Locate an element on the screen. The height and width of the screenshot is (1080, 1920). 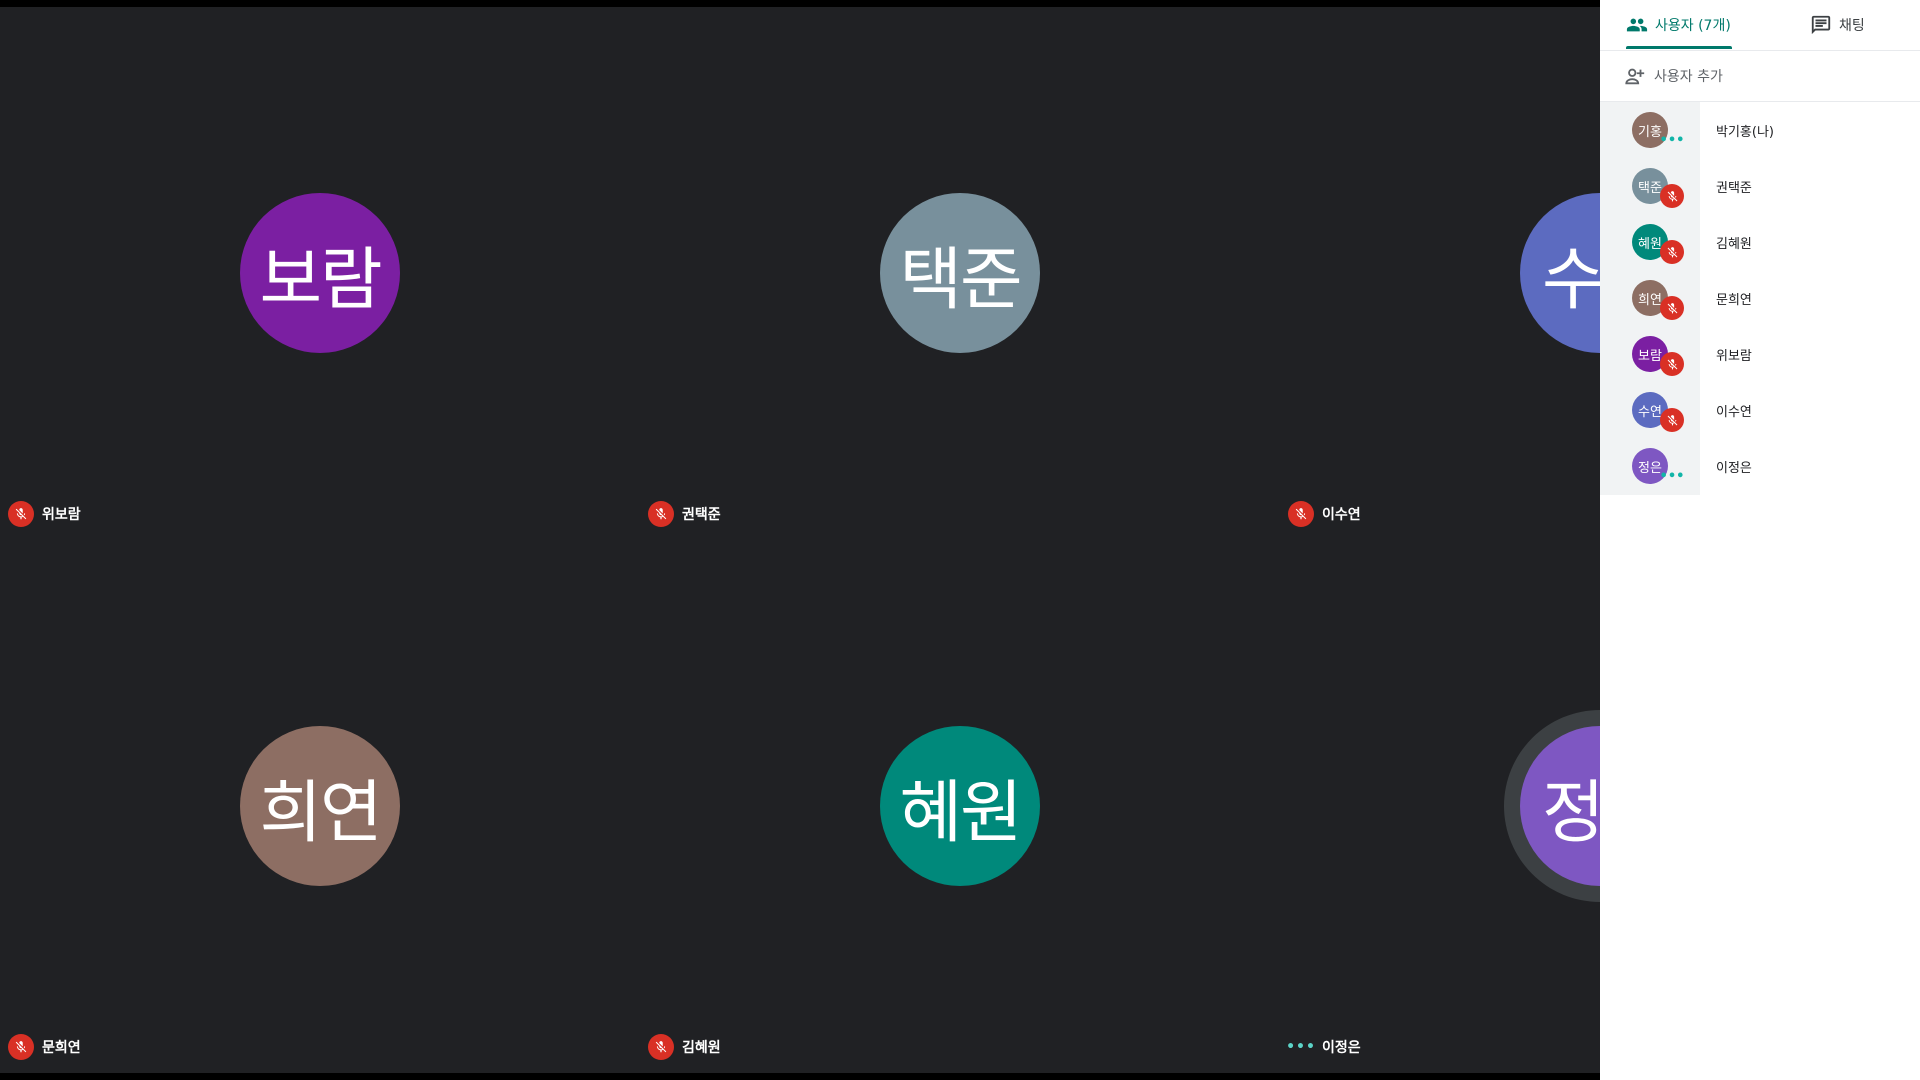
participant-tile: 수 이수연 is located at coordinates (1440, 273).